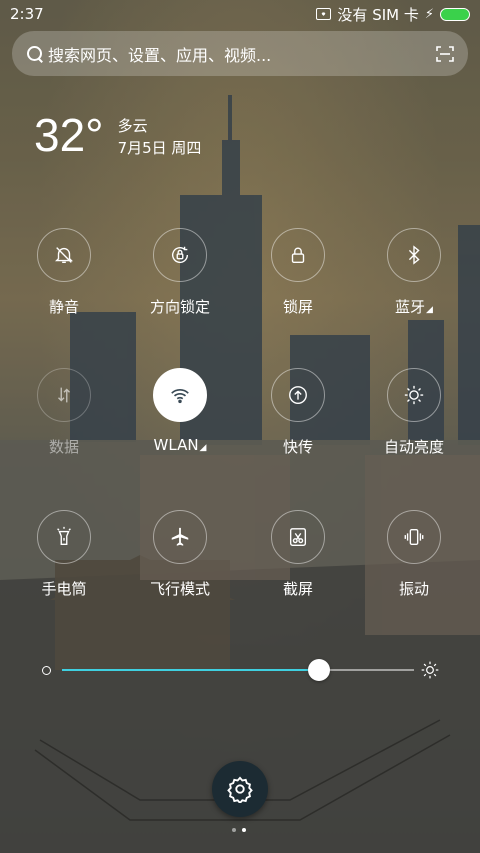  I want to click on toggle-airplane-mode-label: 飞行模式, so click(179, 589).